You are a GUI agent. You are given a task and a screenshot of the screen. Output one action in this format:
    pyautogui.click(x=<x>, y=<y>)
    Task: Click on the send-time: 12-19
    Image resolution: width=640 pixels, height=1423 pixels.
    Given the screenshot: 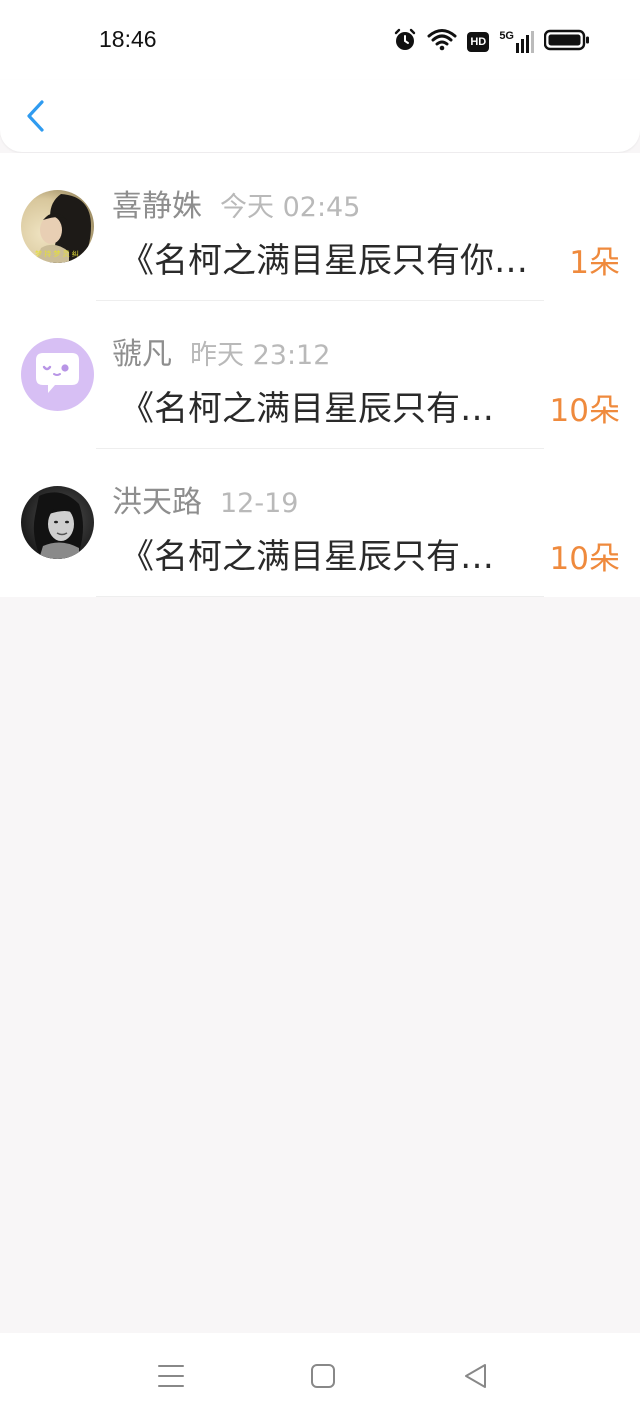 What is the action you would take?
    pyautogui.click(x=259, y=503)
    